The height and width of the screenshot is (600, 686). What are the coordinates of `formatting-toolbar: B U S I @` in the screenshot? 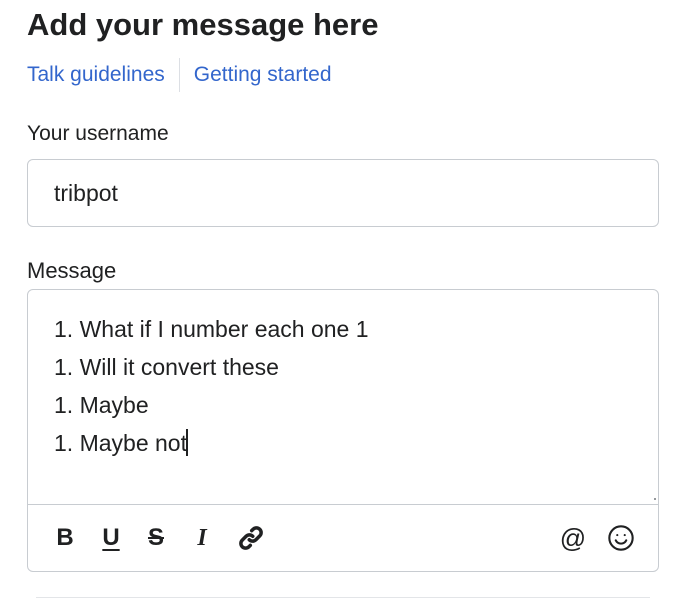 It's located at (343, 537).